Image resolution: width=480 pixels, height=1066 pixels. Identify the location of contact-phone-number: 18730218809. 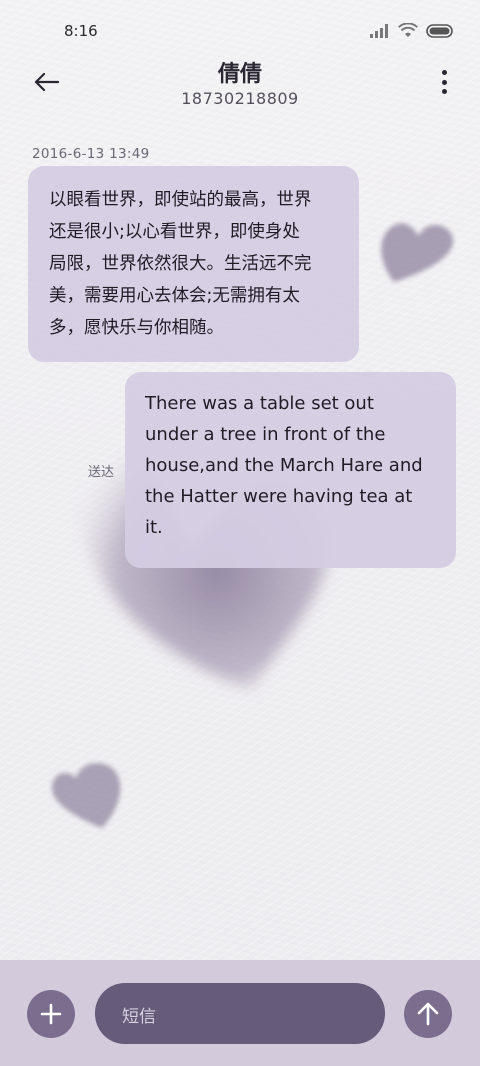
(240, 98).